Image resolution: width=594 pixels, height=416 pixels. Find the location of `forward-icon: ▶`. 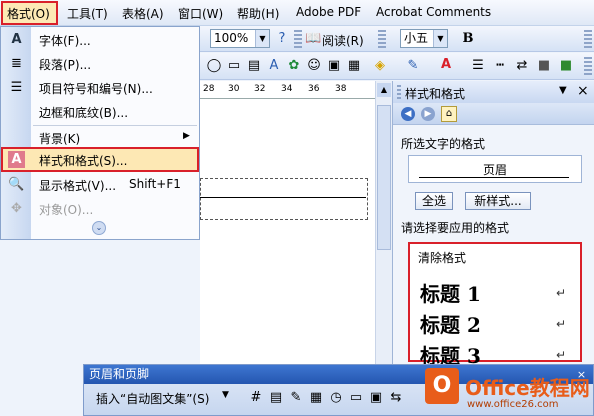

forward-icon: ▶ is located at coordinates (428, 114).